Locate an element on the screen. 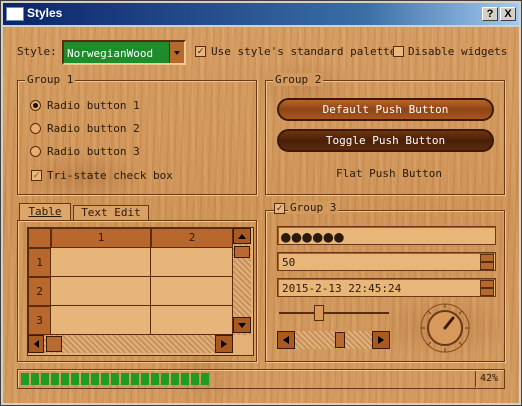 The height and width of the screenshot is (406, 522). datetime-down-icon is located at coordinates (487, 292).